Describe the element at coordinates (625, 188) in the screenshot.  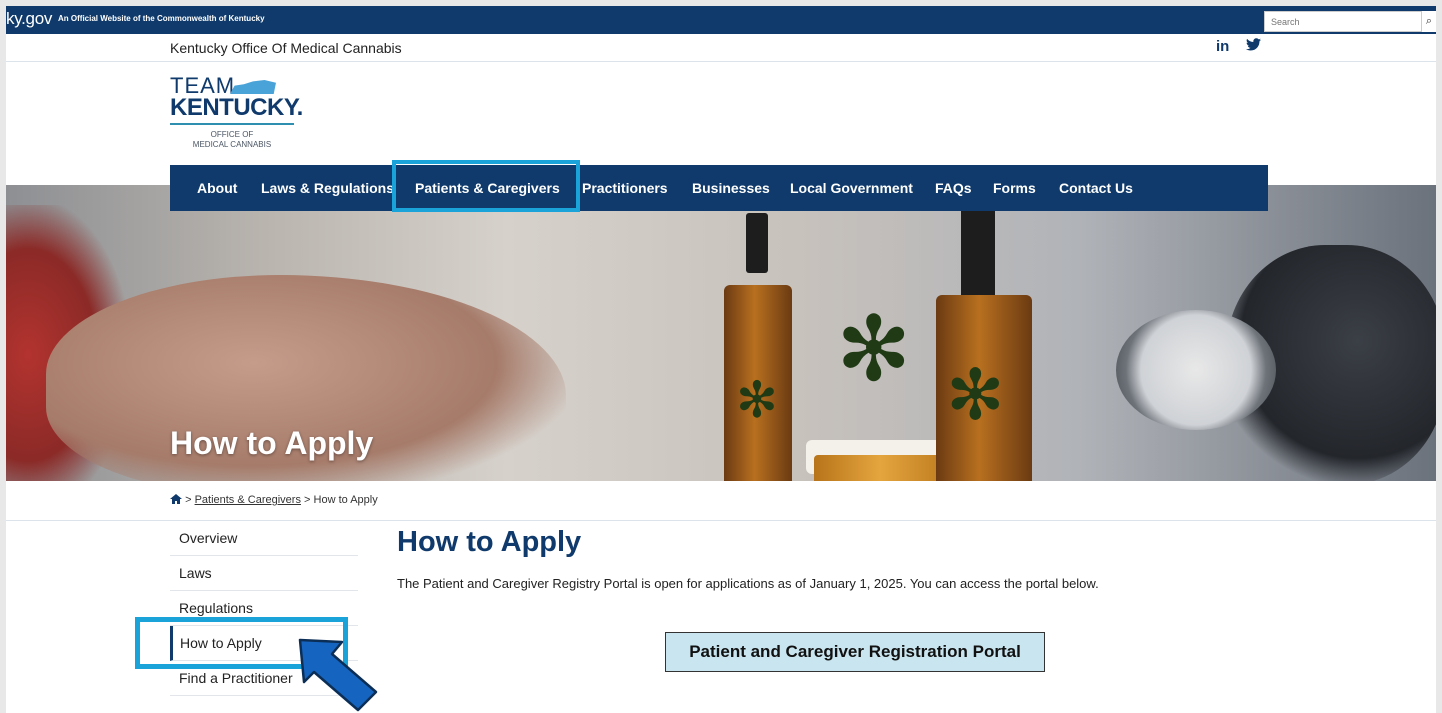
I see `nav-item-practitioners: Practitioners` at that location.